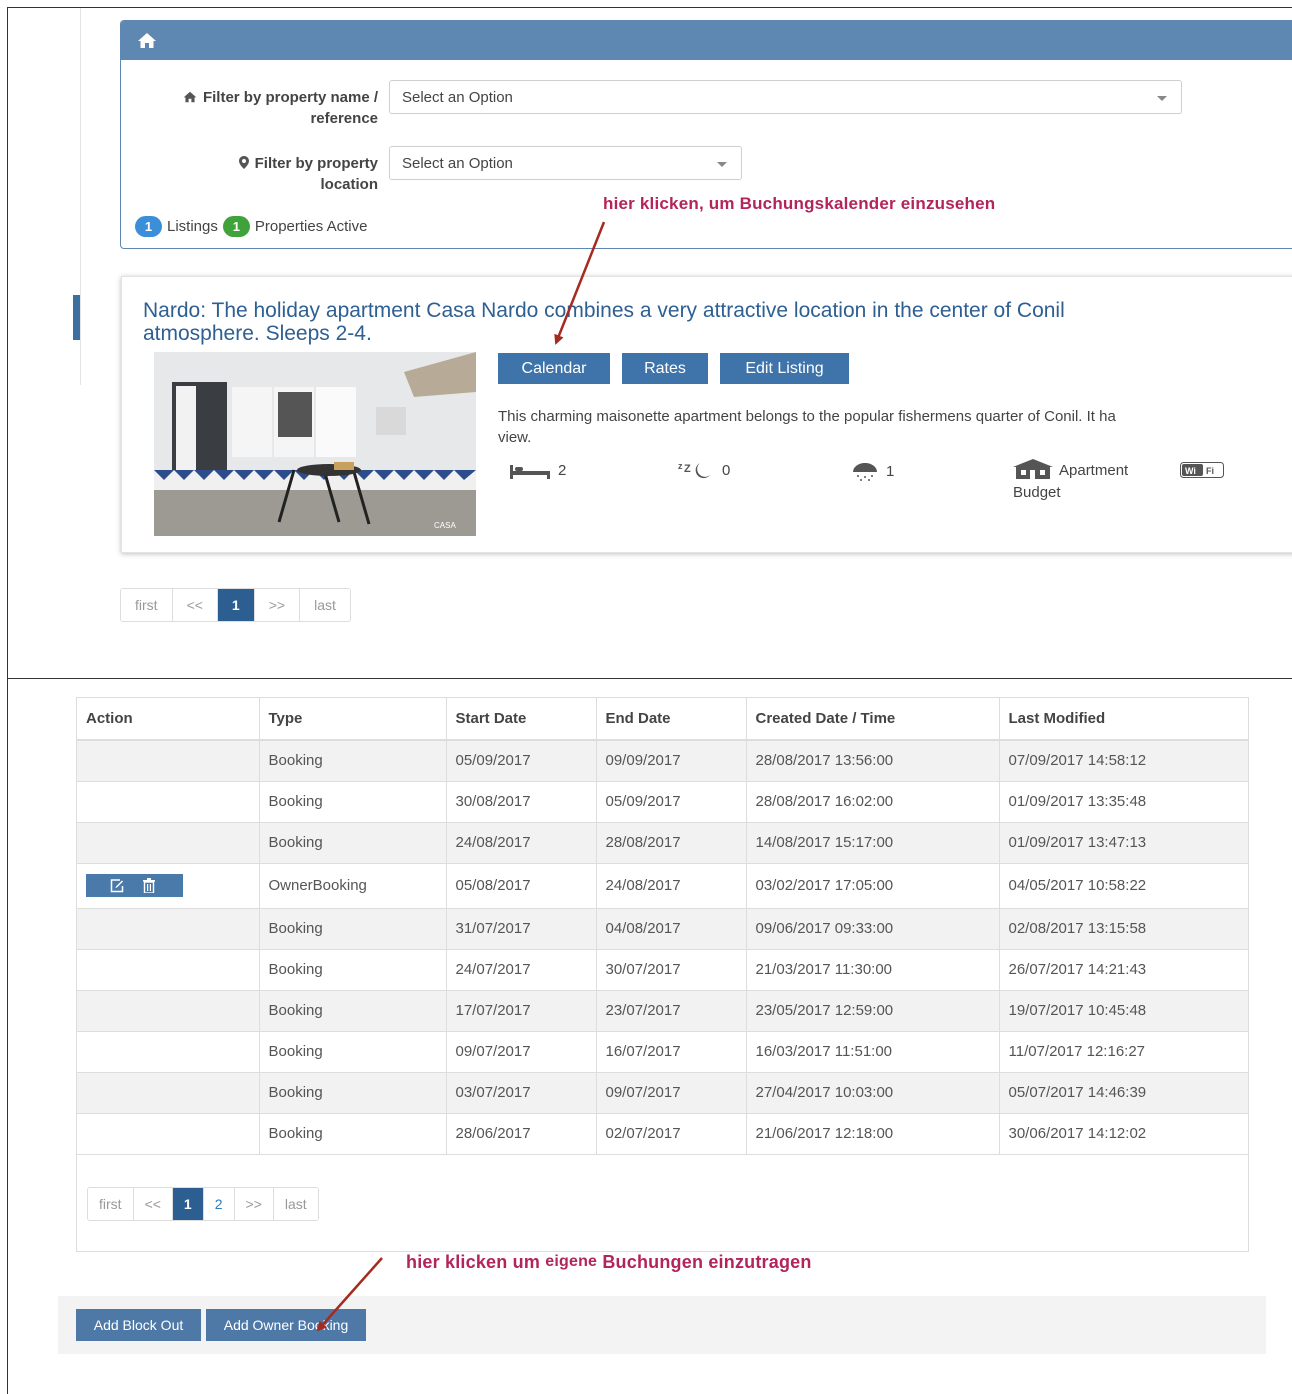 The image size is (1292, 1394). Describe the element at coordinates (665, 368) in the screenshot. I see `rates-button: Rates` at that location.